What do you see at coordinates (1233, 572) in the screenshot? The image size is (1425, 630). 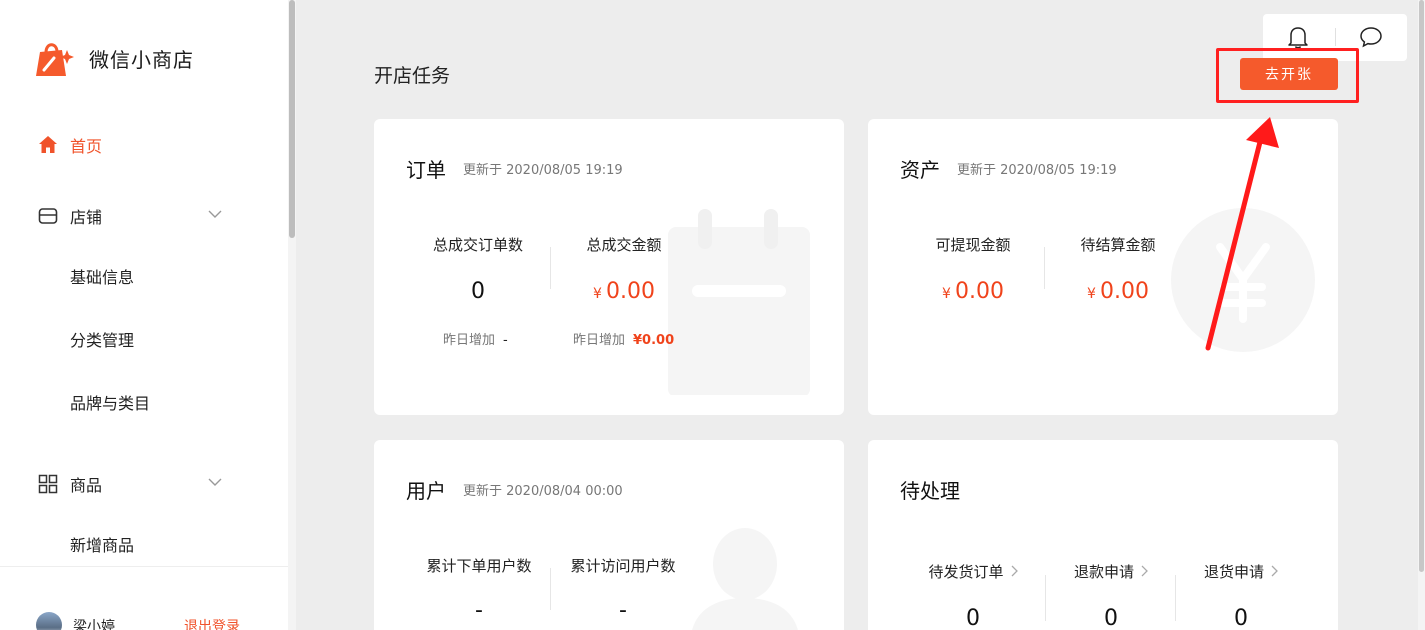 I see `stat-label-text: 退货申请` at bounding box center [1233, 572].